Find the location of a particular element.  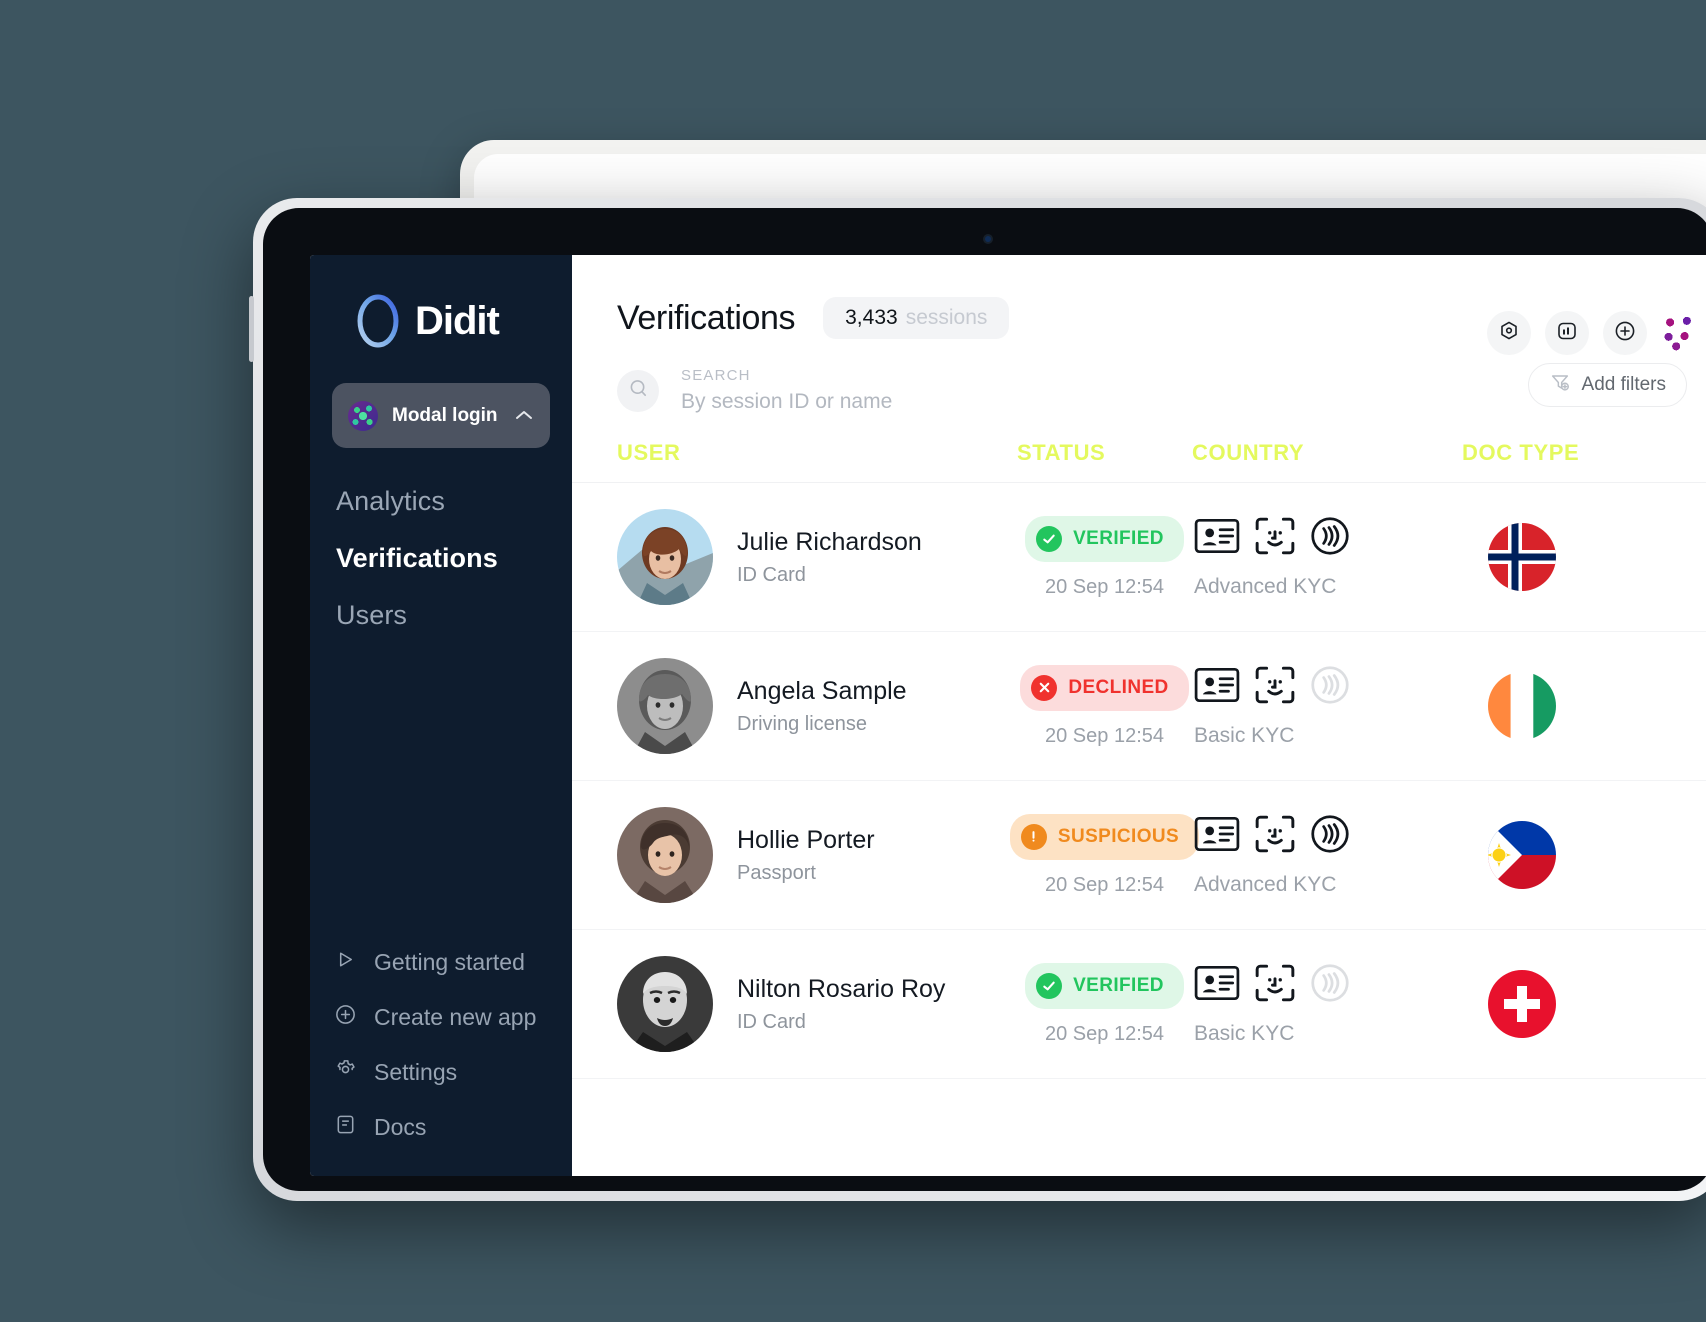

sidebar-item-create-new-app: Create new app is located at coordinates (453, 1017).